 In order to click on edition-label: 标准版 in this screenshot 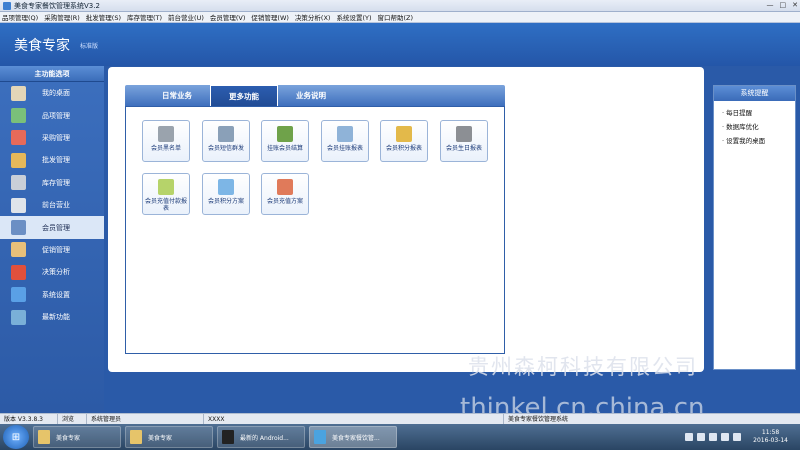, I will do `click(89, 46)`.